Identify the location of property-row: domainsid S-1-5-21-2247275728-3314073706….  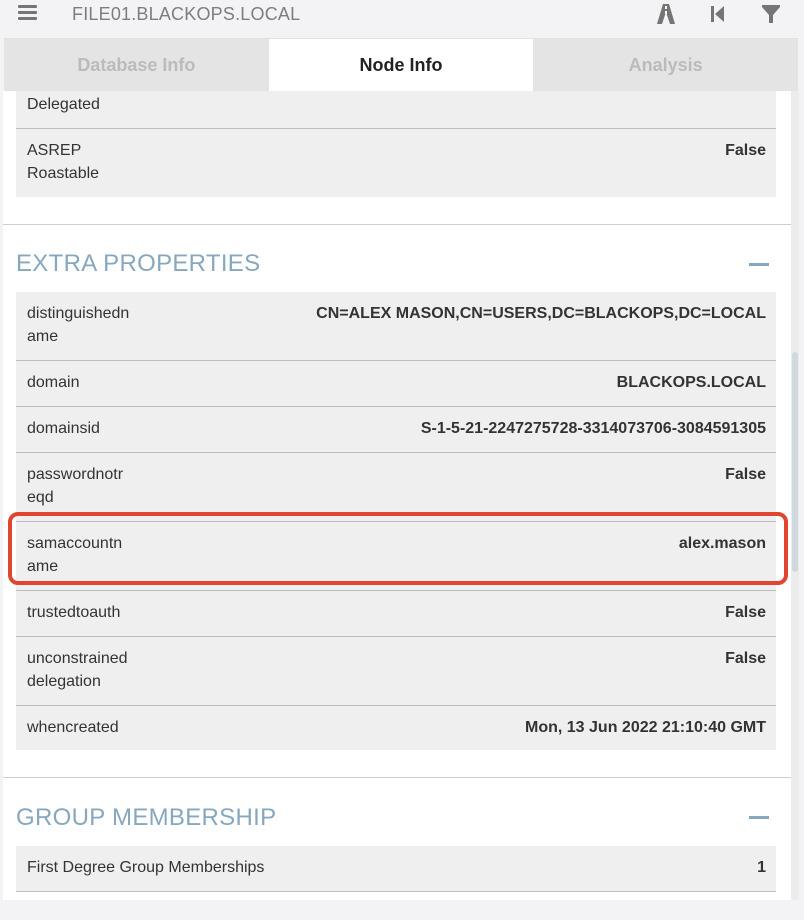
(396, 429).